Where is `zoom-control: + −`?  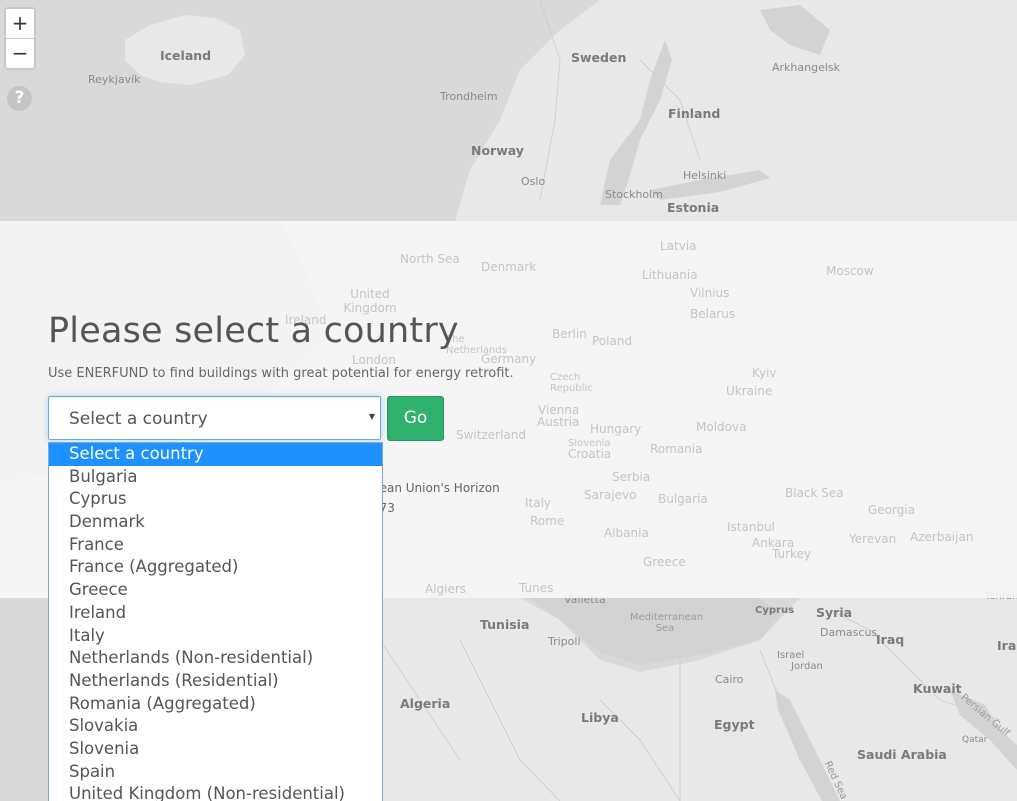
zoom-control: + − is located at coordinates (20, 38).